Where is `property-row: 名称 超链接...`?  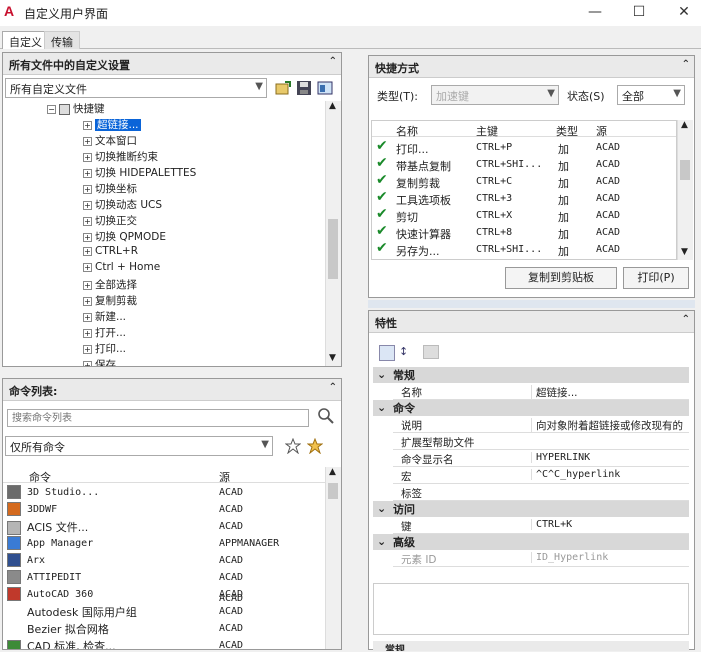
property-row: 名称 超链接... is located at coordinates (541, 391).